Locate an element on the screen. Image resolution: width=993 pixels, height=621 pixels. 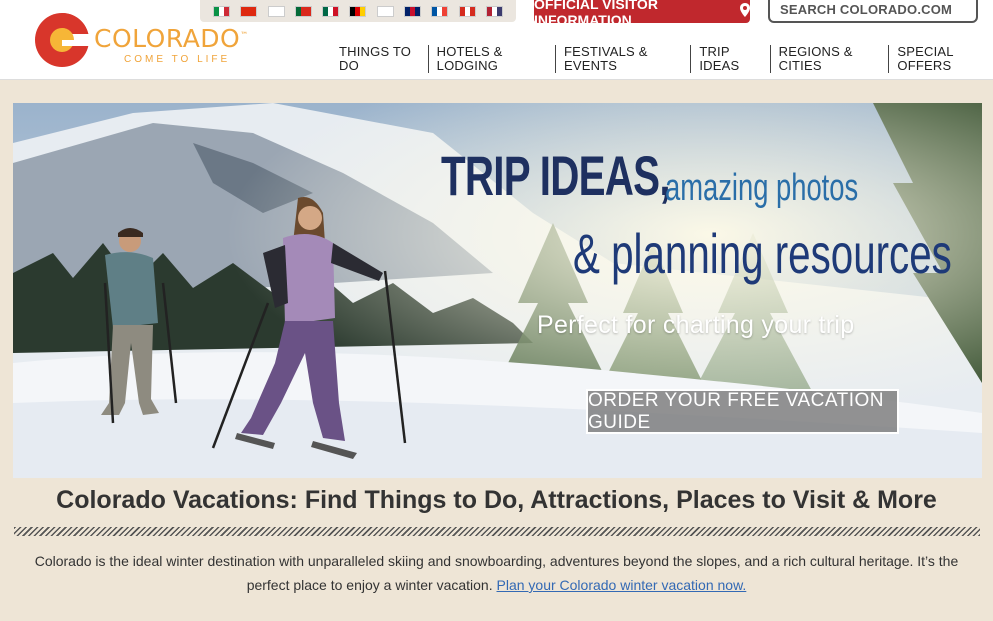
uk-flag-icon is located at coordinates (412, 11).